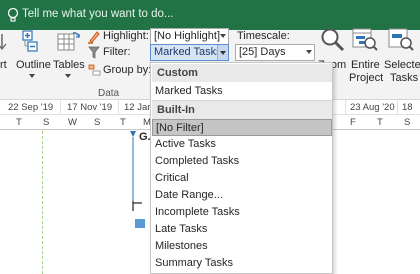  Describe the element at coordinates (407, 107) in the screenshot. I see `date-tick: 18` at that location.